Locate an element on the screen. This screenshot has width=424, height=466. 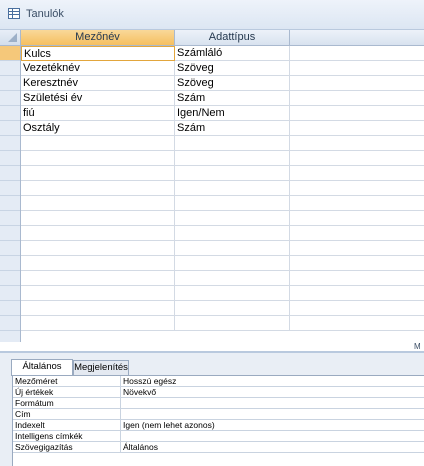
field-name-cell: Keresztnév is located at coordinates (98, 83).